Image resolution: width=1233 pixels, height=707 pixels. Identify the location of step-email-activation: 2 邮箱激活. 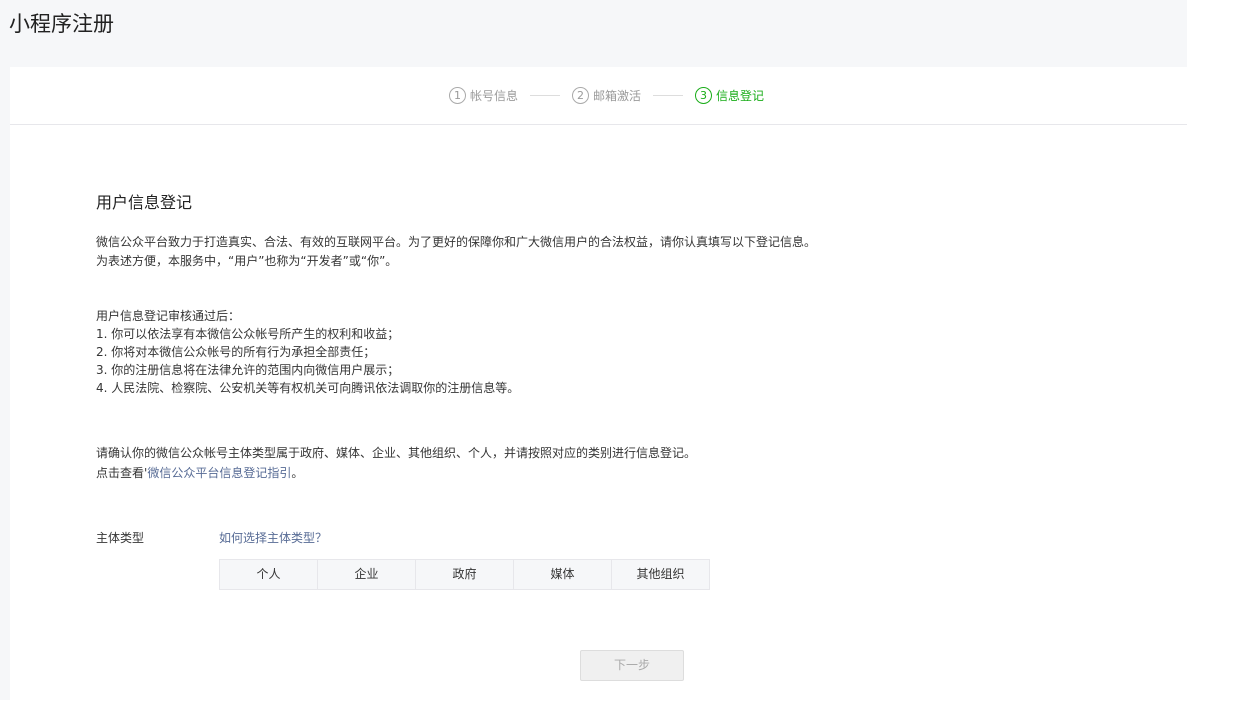
(606, 95).